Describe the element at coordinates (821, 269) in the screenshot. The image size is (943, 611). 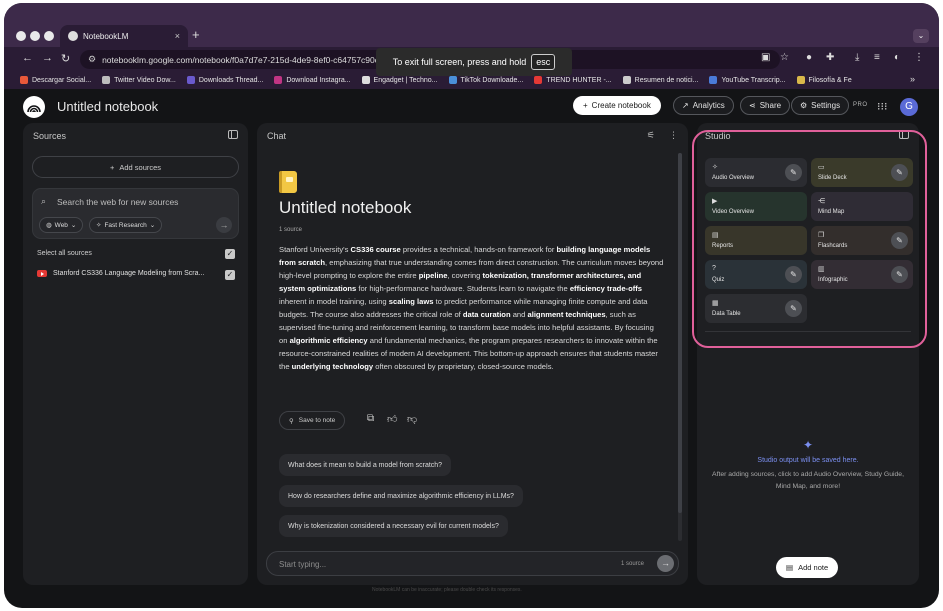
I see `infographic-icon: ▥` at that location.